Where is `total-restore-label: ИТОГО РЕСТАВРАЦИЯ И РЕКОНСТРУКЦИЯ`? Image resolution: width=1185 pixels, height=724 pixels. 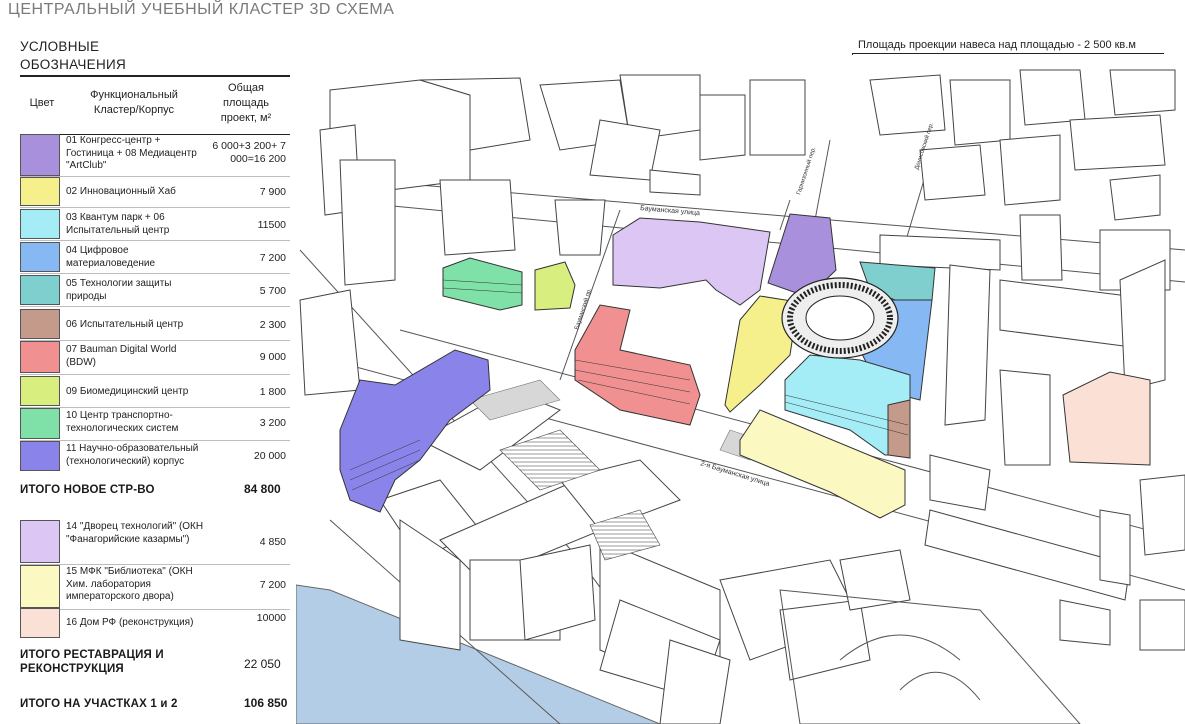 total-restore-label: ИТОГО РЕСТАВРАЦИЯ И РЕКОНСТРУКЦИЯ is located at coordinates (92, 662).